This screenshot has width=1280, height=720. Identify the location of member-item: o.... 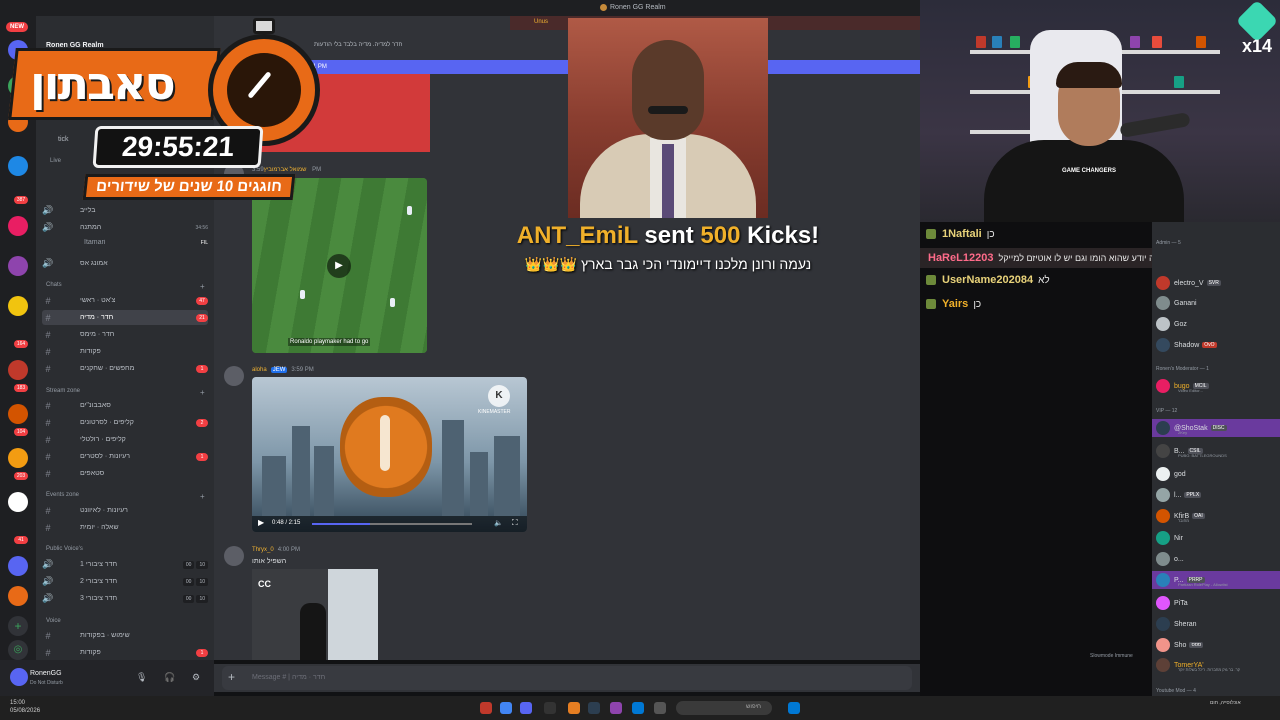
(1216, 559).